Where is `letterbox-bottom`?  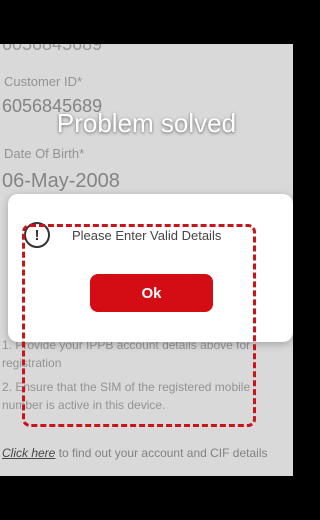 letterbox-bottom is located at coordinates (146, 498).